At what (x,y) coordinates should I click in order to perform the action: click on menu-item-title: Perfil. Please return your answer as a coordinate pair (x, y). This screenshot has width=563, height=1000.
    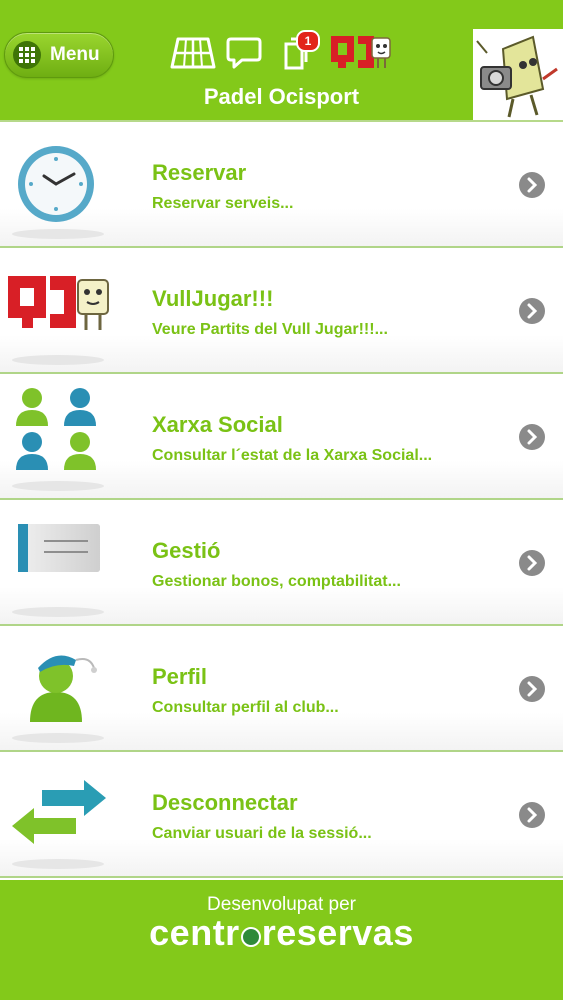
    Looking at the image, I should click on (180, 676).